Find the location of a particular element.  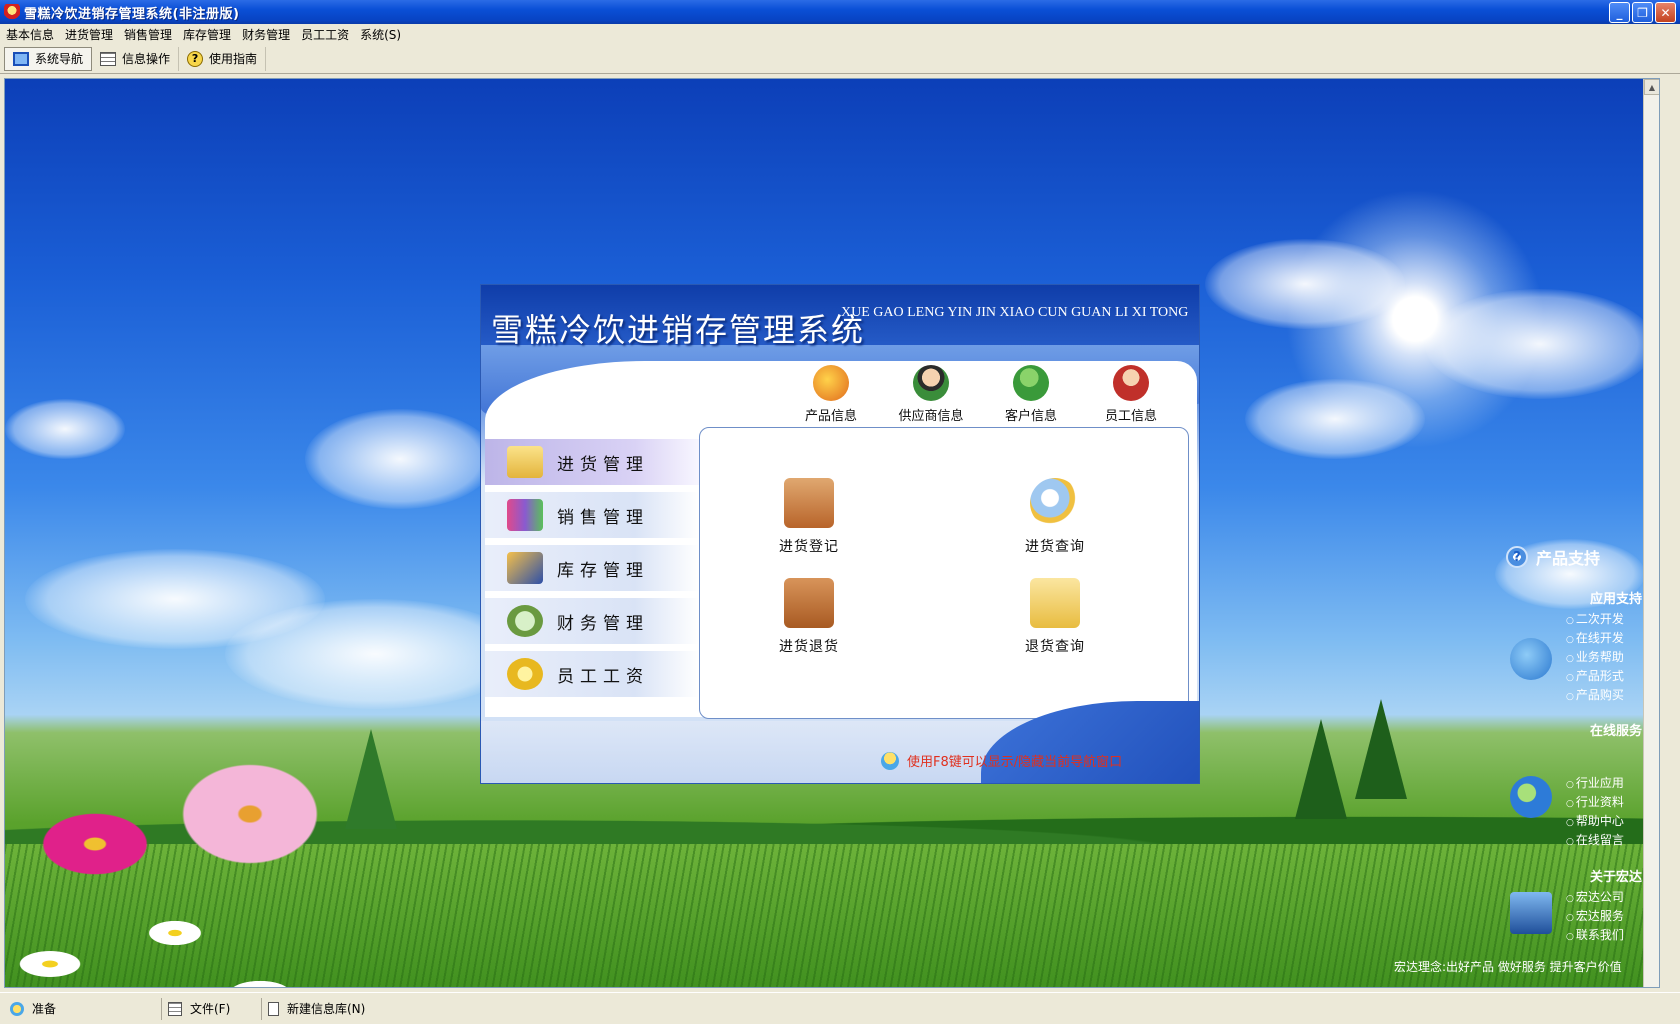

action-purchase-query: 进货查询 is located at coordinates (1055, 517).